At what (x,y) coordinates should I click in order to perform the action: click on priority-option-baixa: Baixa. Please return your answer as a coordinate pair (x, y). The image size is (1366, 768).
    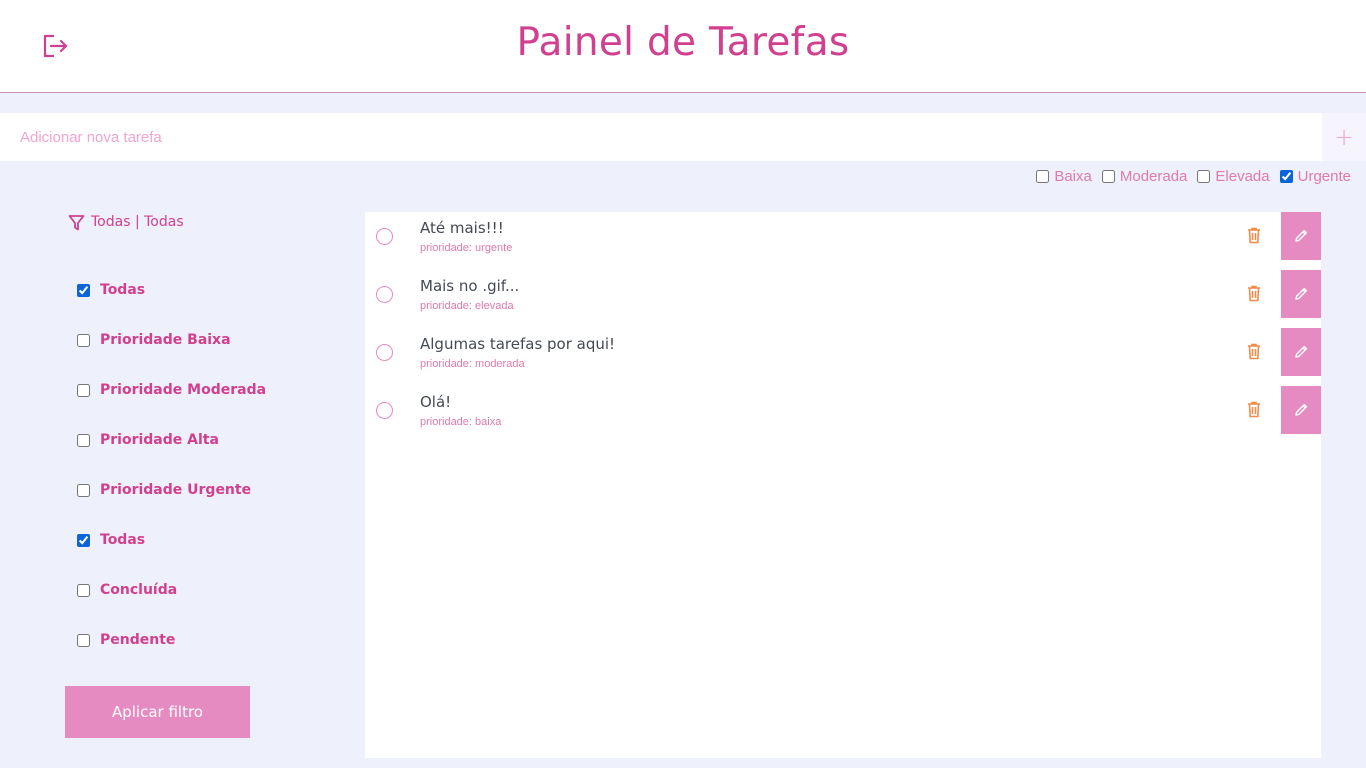
    Looking at the image, I should click on (1064, 176).